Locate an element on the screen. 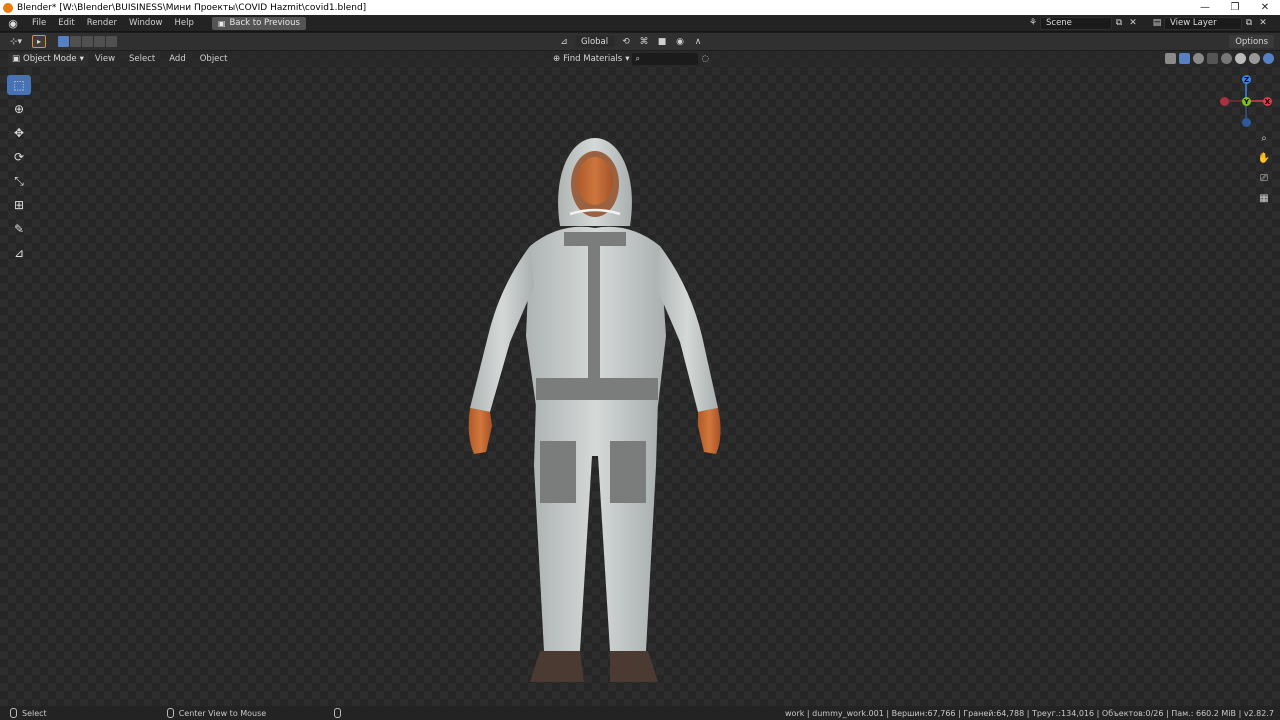  back-to-previous-button: ▣ Back to Previous is located at coordinates (258, 23).